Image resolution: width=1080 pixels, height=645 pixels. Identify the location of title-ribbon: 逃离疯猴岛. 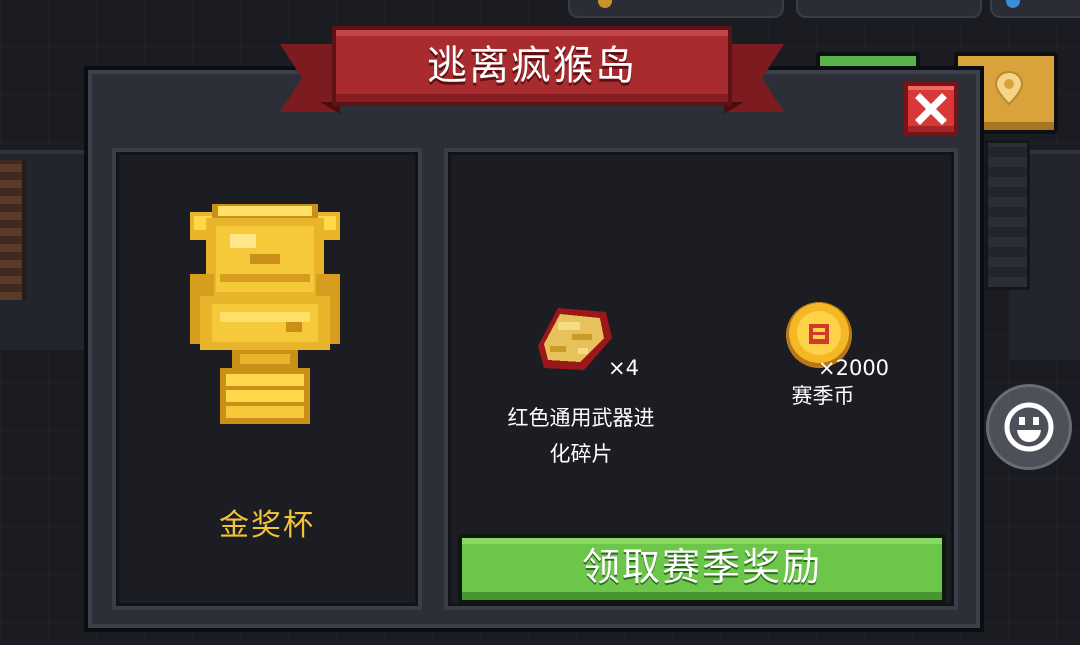
(532, 68).